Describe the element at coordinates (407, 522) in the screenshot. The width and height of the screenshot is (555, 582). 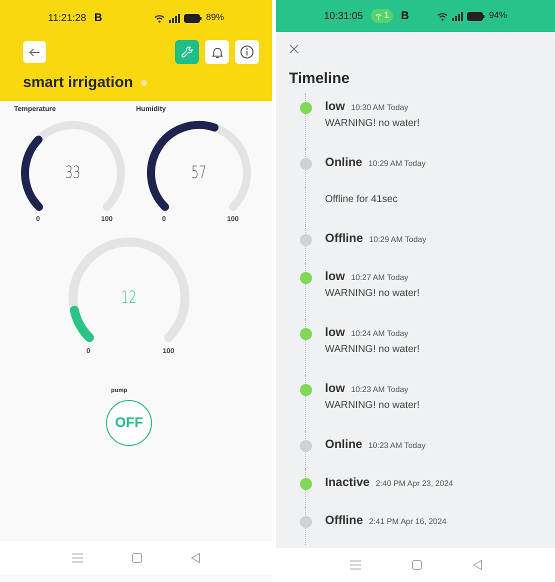
I see `event-time: 2:41 PM Apr 16, 2024` at that location.